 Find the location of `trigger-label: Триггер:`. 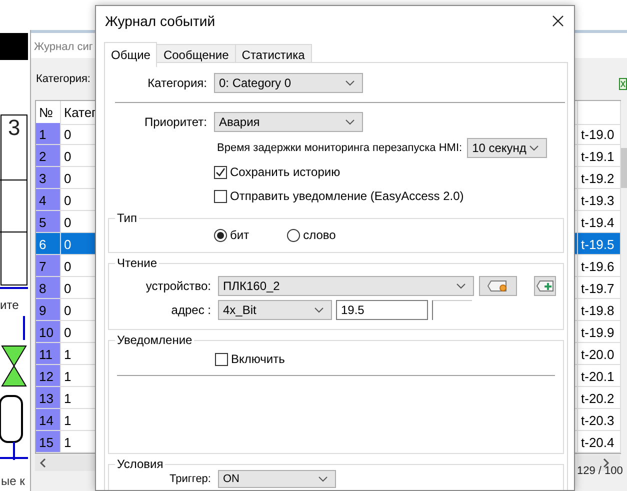

trigger-label: Триггер: is located at coordinates (189, 479).